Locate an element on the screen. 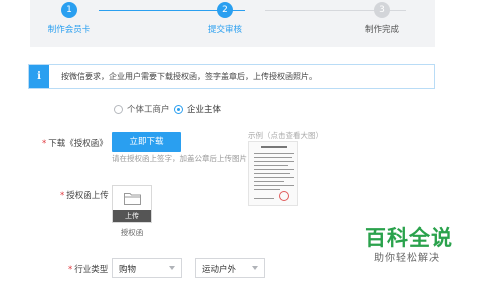 This screenshot has width=500, height=295. radio-individual-business: 个体工商户 is located at coordinates (142, 109).